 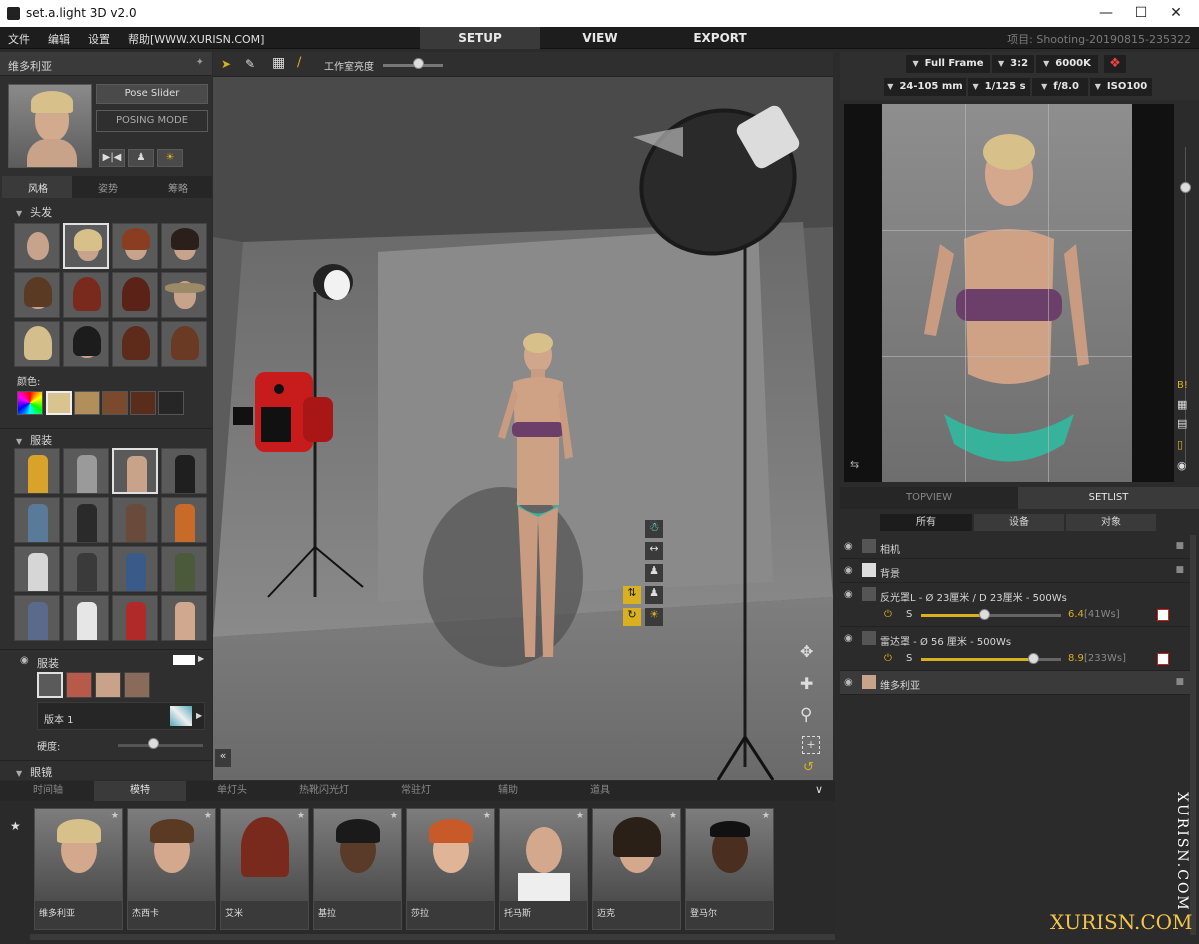 I want to click on move-model-icon: ☃, so click(x=654, y=529).